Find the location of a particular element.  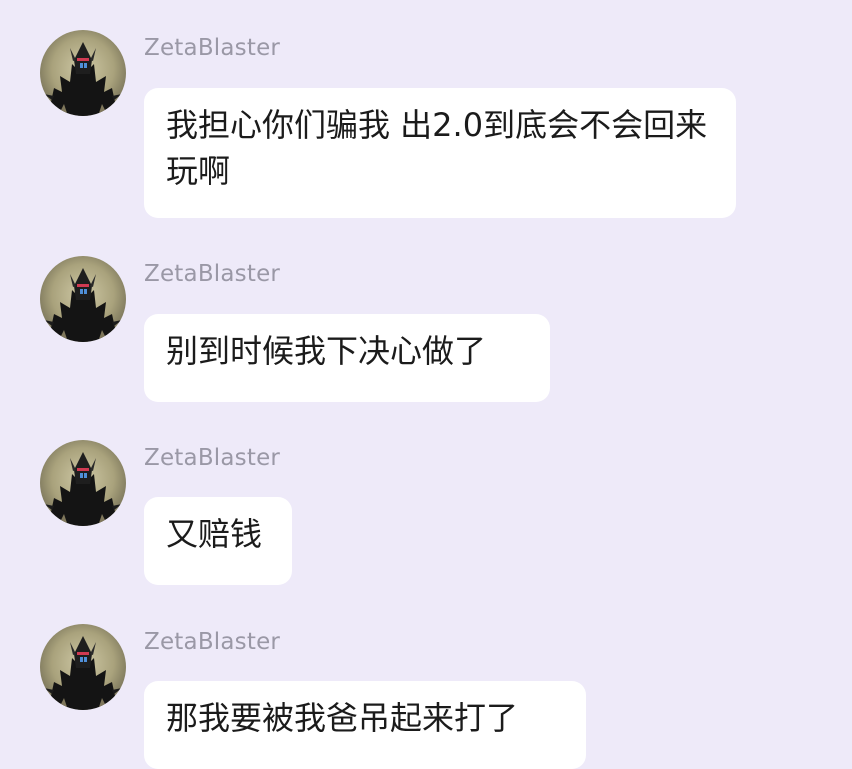

message-bubble: 又赔钱 is located at coordinates (218, 541).